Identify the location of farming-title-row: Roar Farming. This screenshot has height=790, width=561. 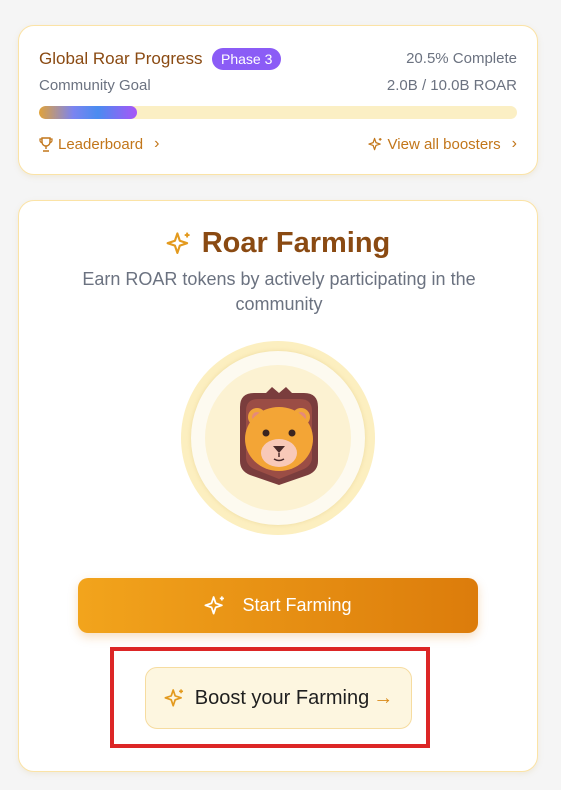
(278, 243).